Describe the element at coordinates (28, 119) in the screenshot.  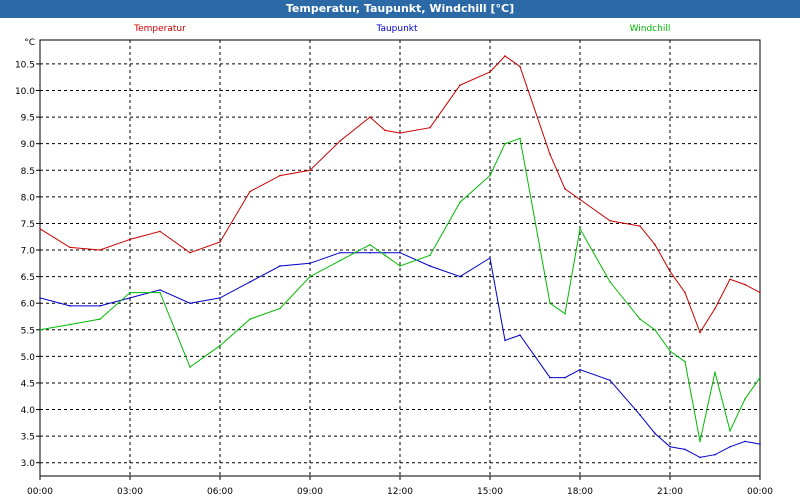
I see `y-tick-label: 9.5` at that location.